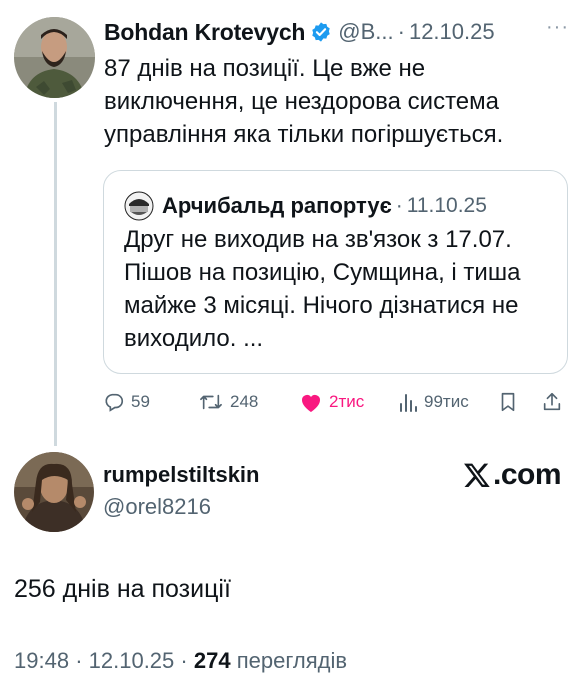 The image size is (581, 675). I want to click on like-count: 2тис, so click(347, 401).